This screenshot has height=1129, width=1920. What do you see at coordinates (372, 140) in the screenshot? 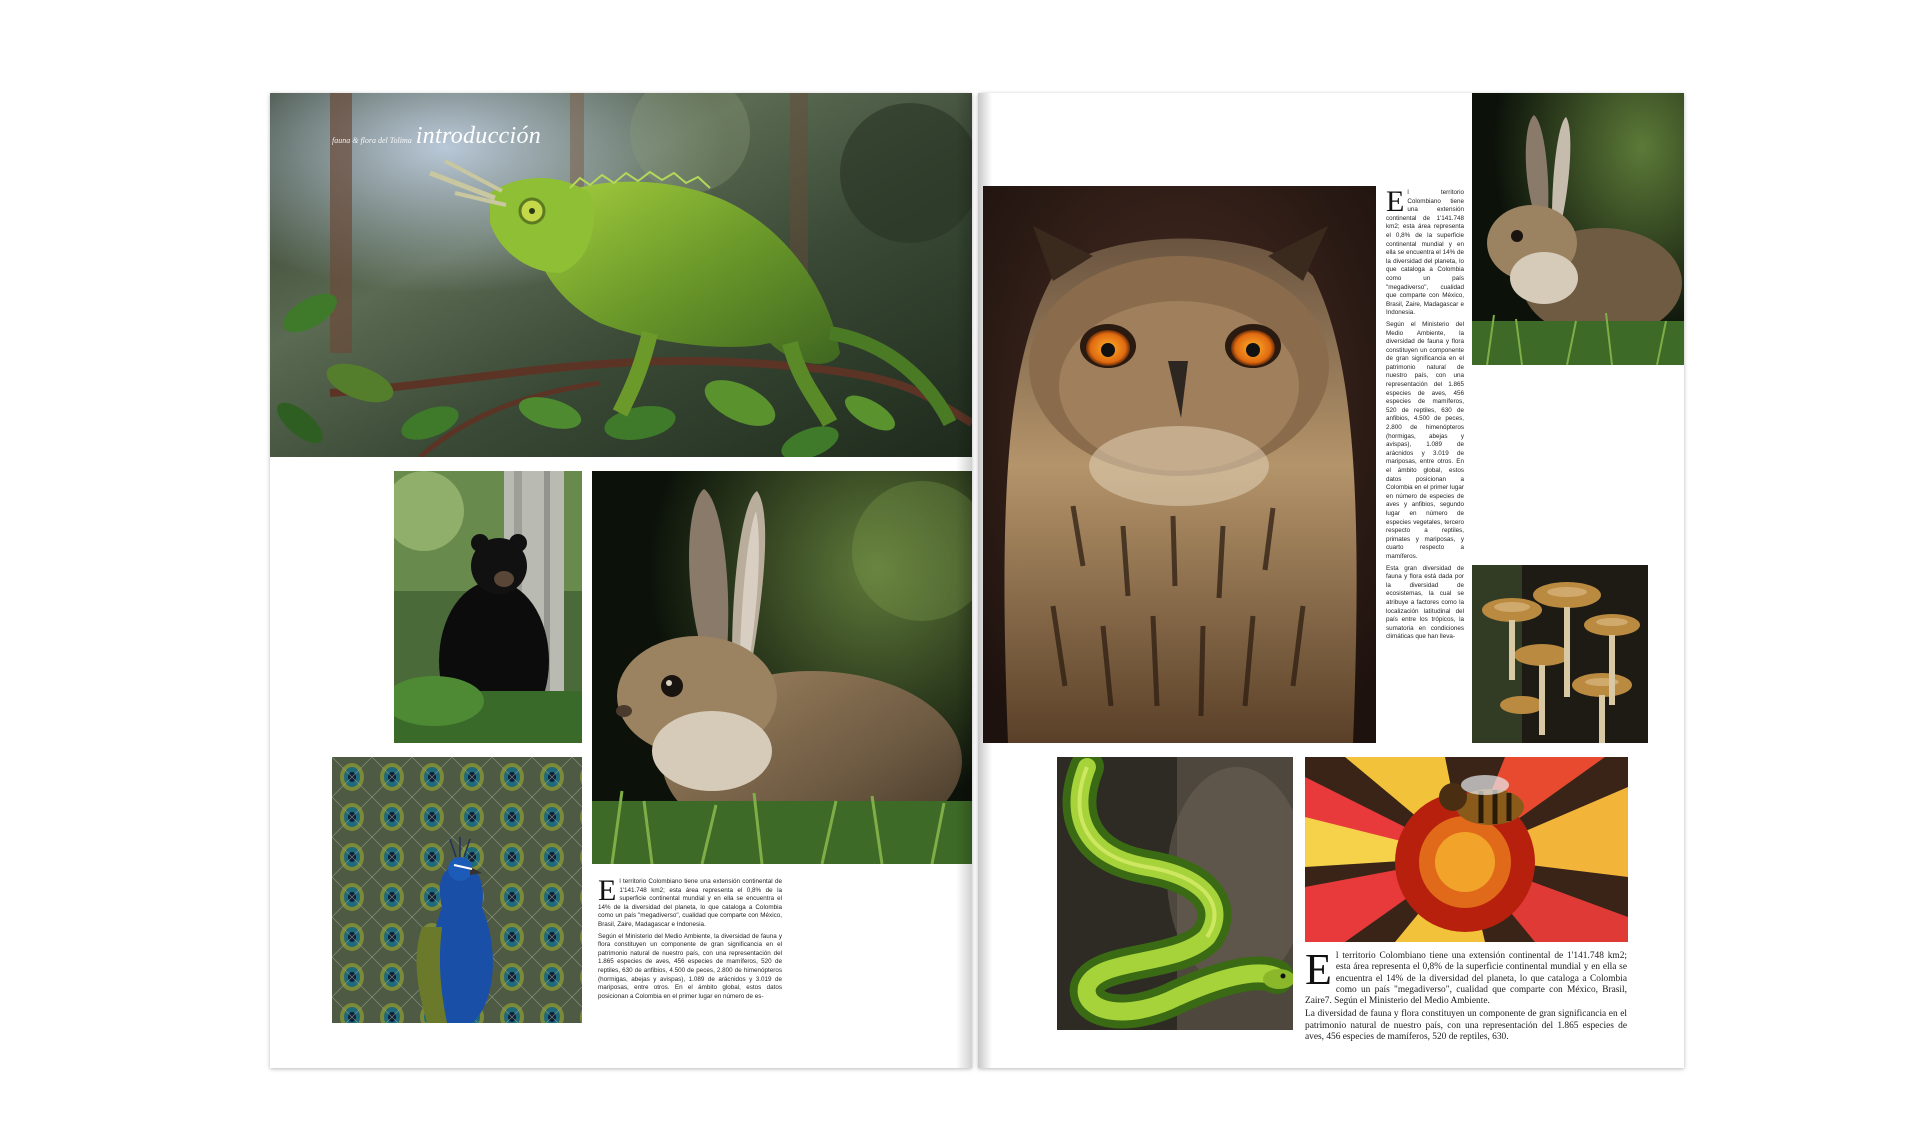
I see `section-label: fauna & flora del Tolima` at bounding box center [372, 140].